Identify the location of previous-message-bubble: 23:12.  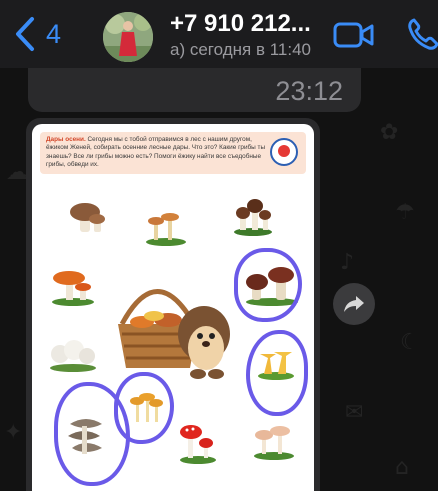
(194, 90).